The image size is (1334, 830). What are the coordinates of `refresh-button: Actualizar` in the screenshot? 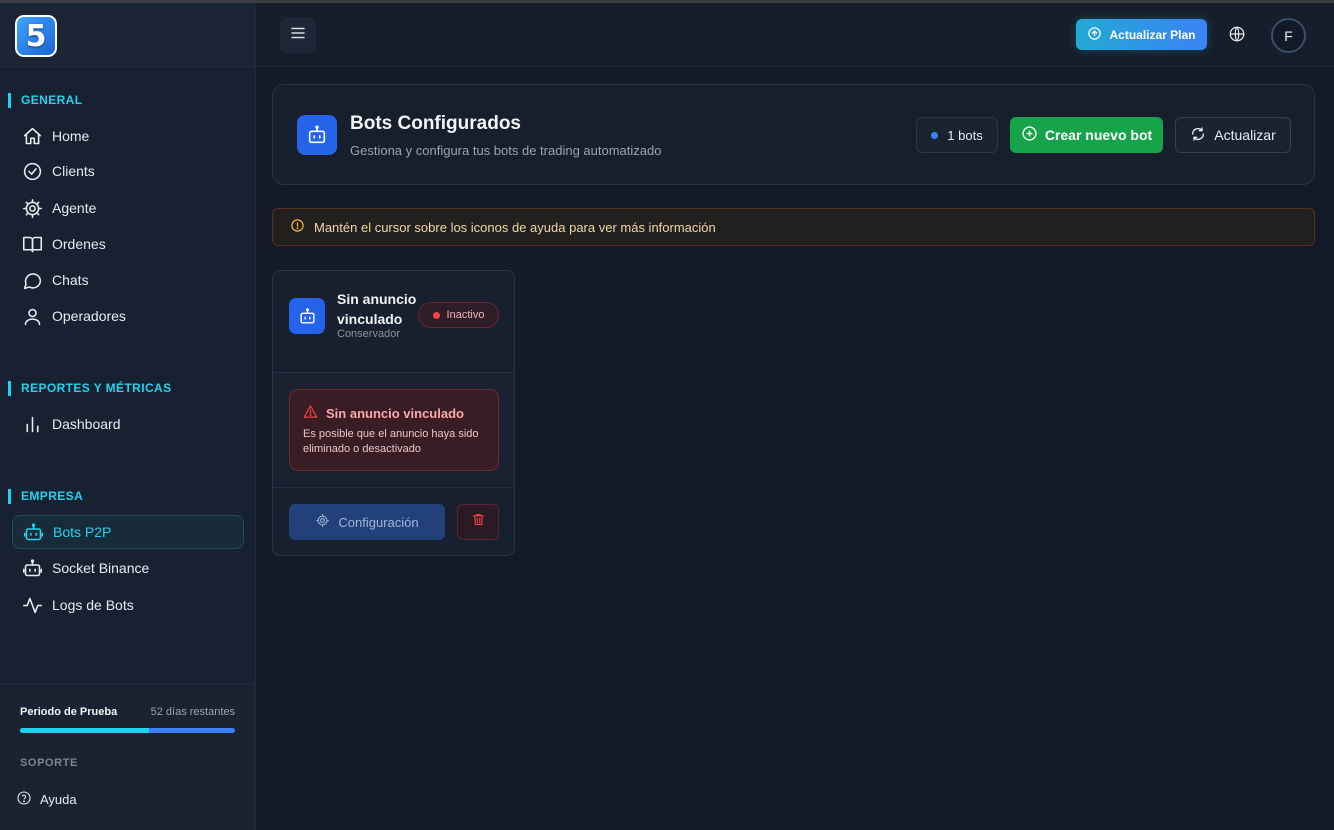 It's located at (1233, 135).